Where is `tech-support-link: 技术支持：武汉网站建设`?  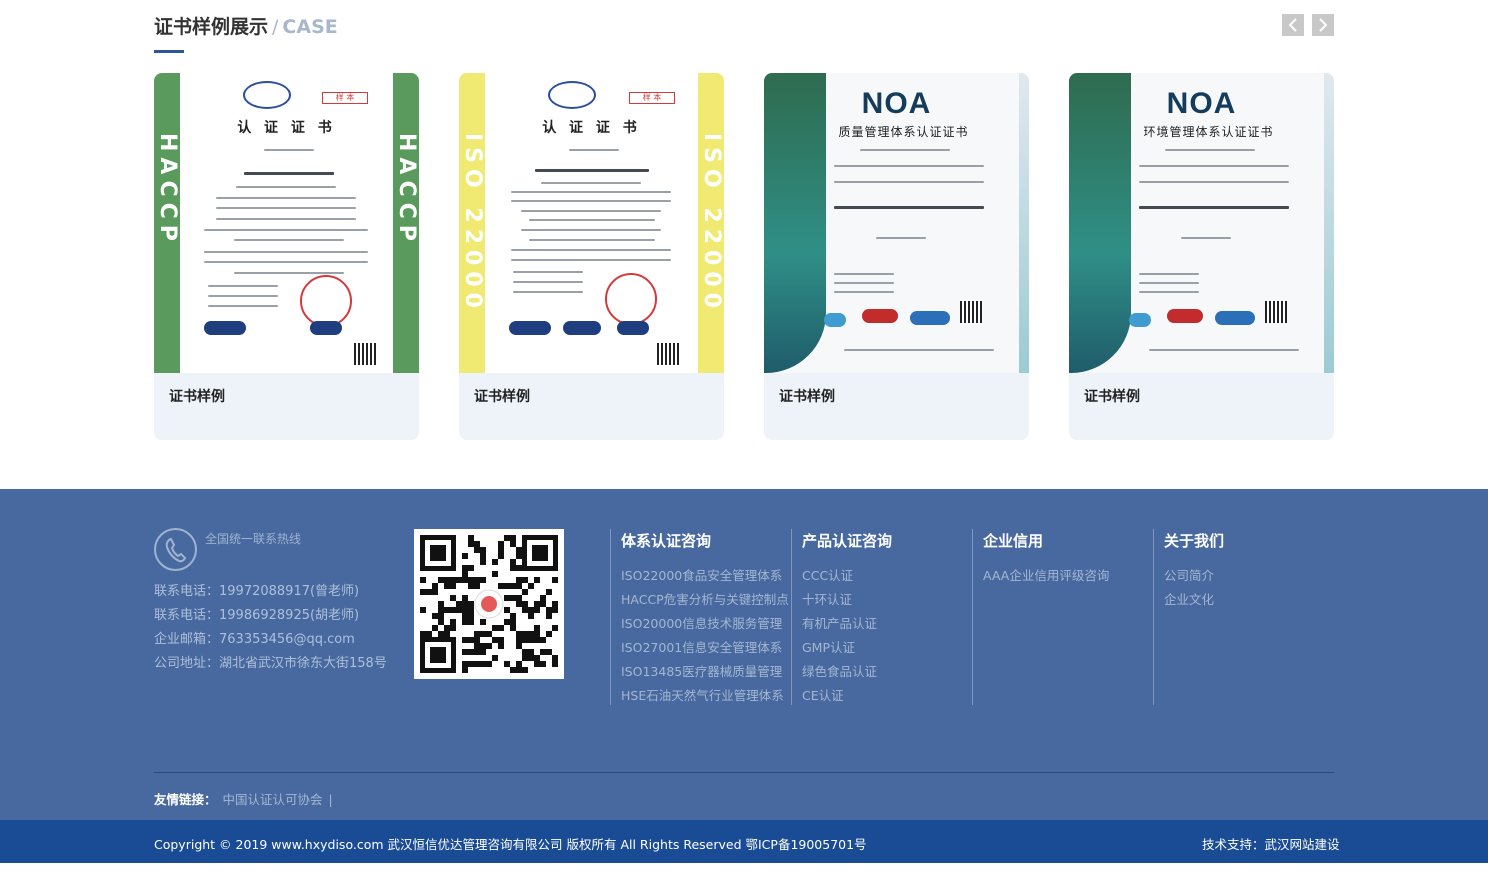 tech-support-link: 技术支持：武汉网站建设 is located at coordinates (1271, 843).